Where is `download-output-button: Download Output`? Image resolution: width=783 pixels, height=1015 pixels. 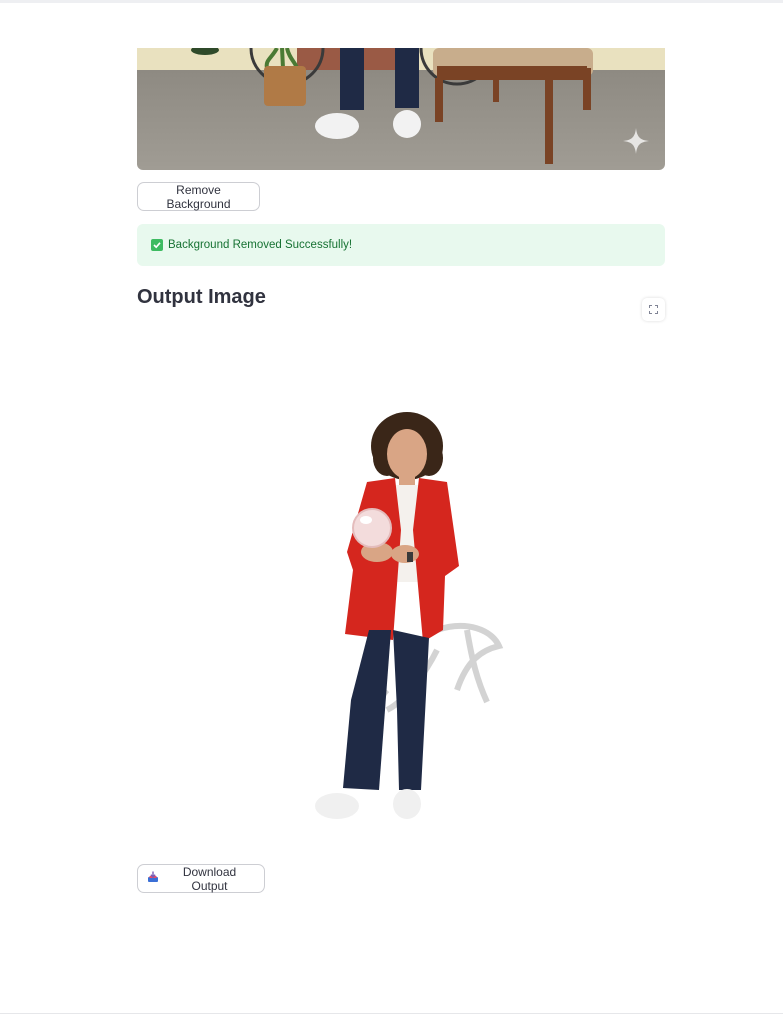
download-output-button: Download Output is located at coordinates (201, 878).